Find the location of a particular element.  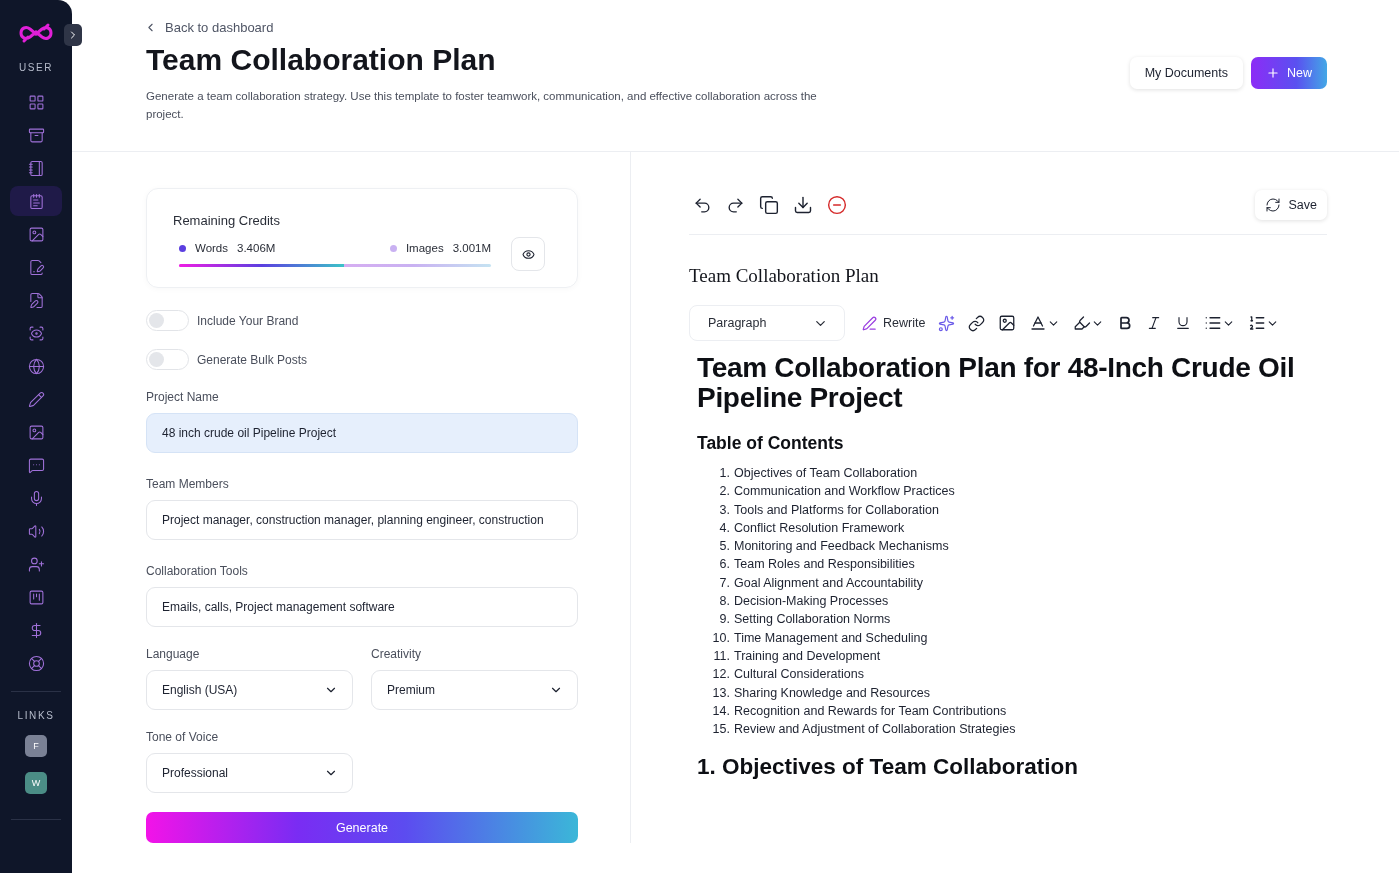

new-button: New is located at coordinates (1289, 73).